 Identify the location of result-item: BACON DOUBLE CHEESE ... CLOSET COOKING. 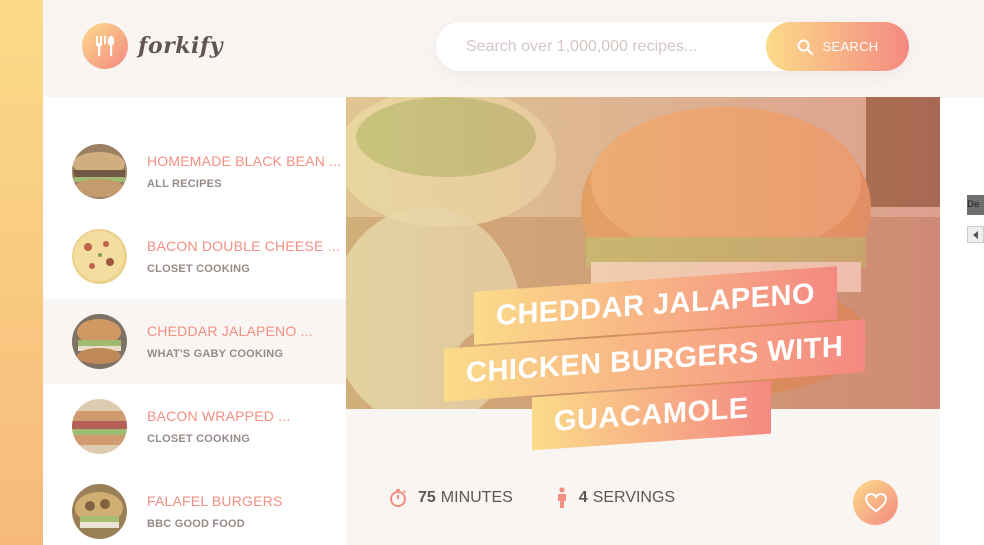
(194, 256).